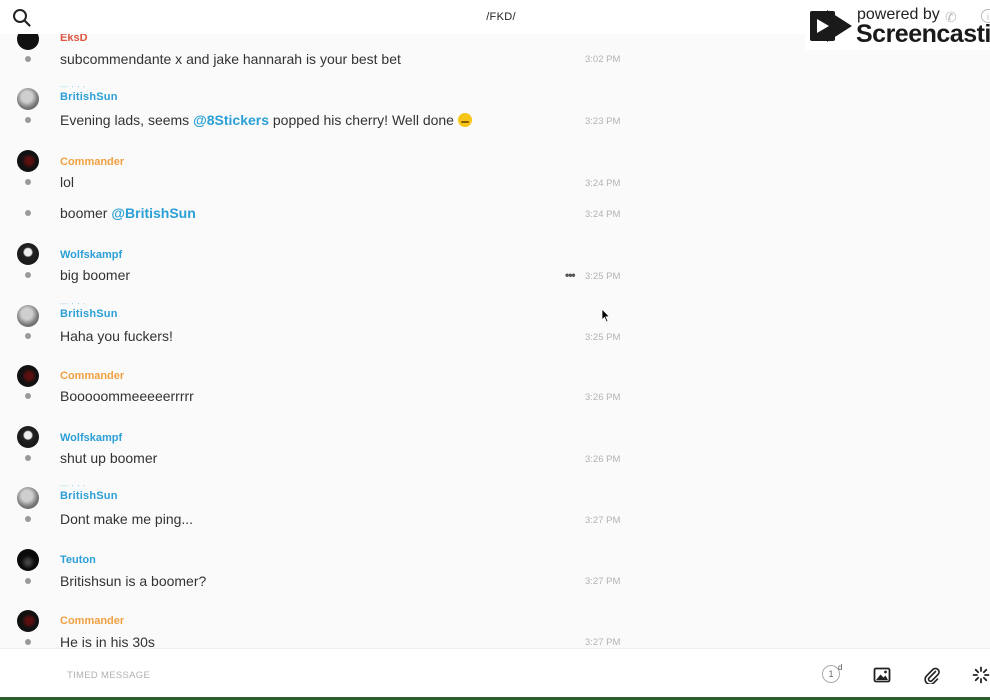  What do you see at coordinates (231, 120) in the screenshot?
I see `user-mention: @8Stickers` at bounding box center [231, 120].